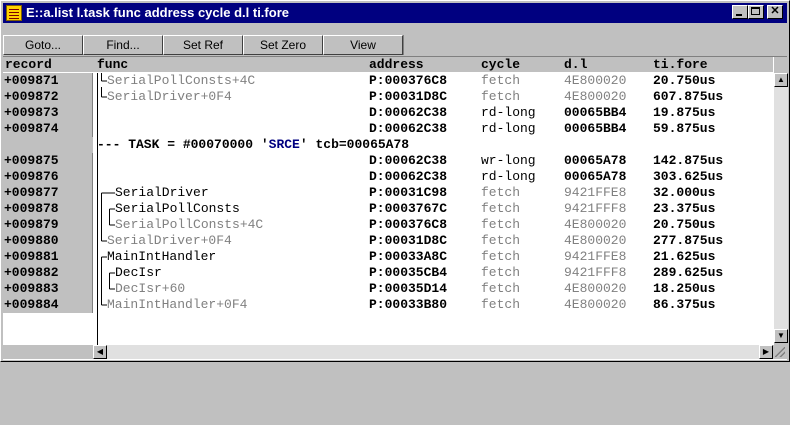 The image size is (790, 425). What do you see at coordinates (283, 45) in the screenshot?
I see `set-zero-button: Set Zero` at bounding box center [283, 45].